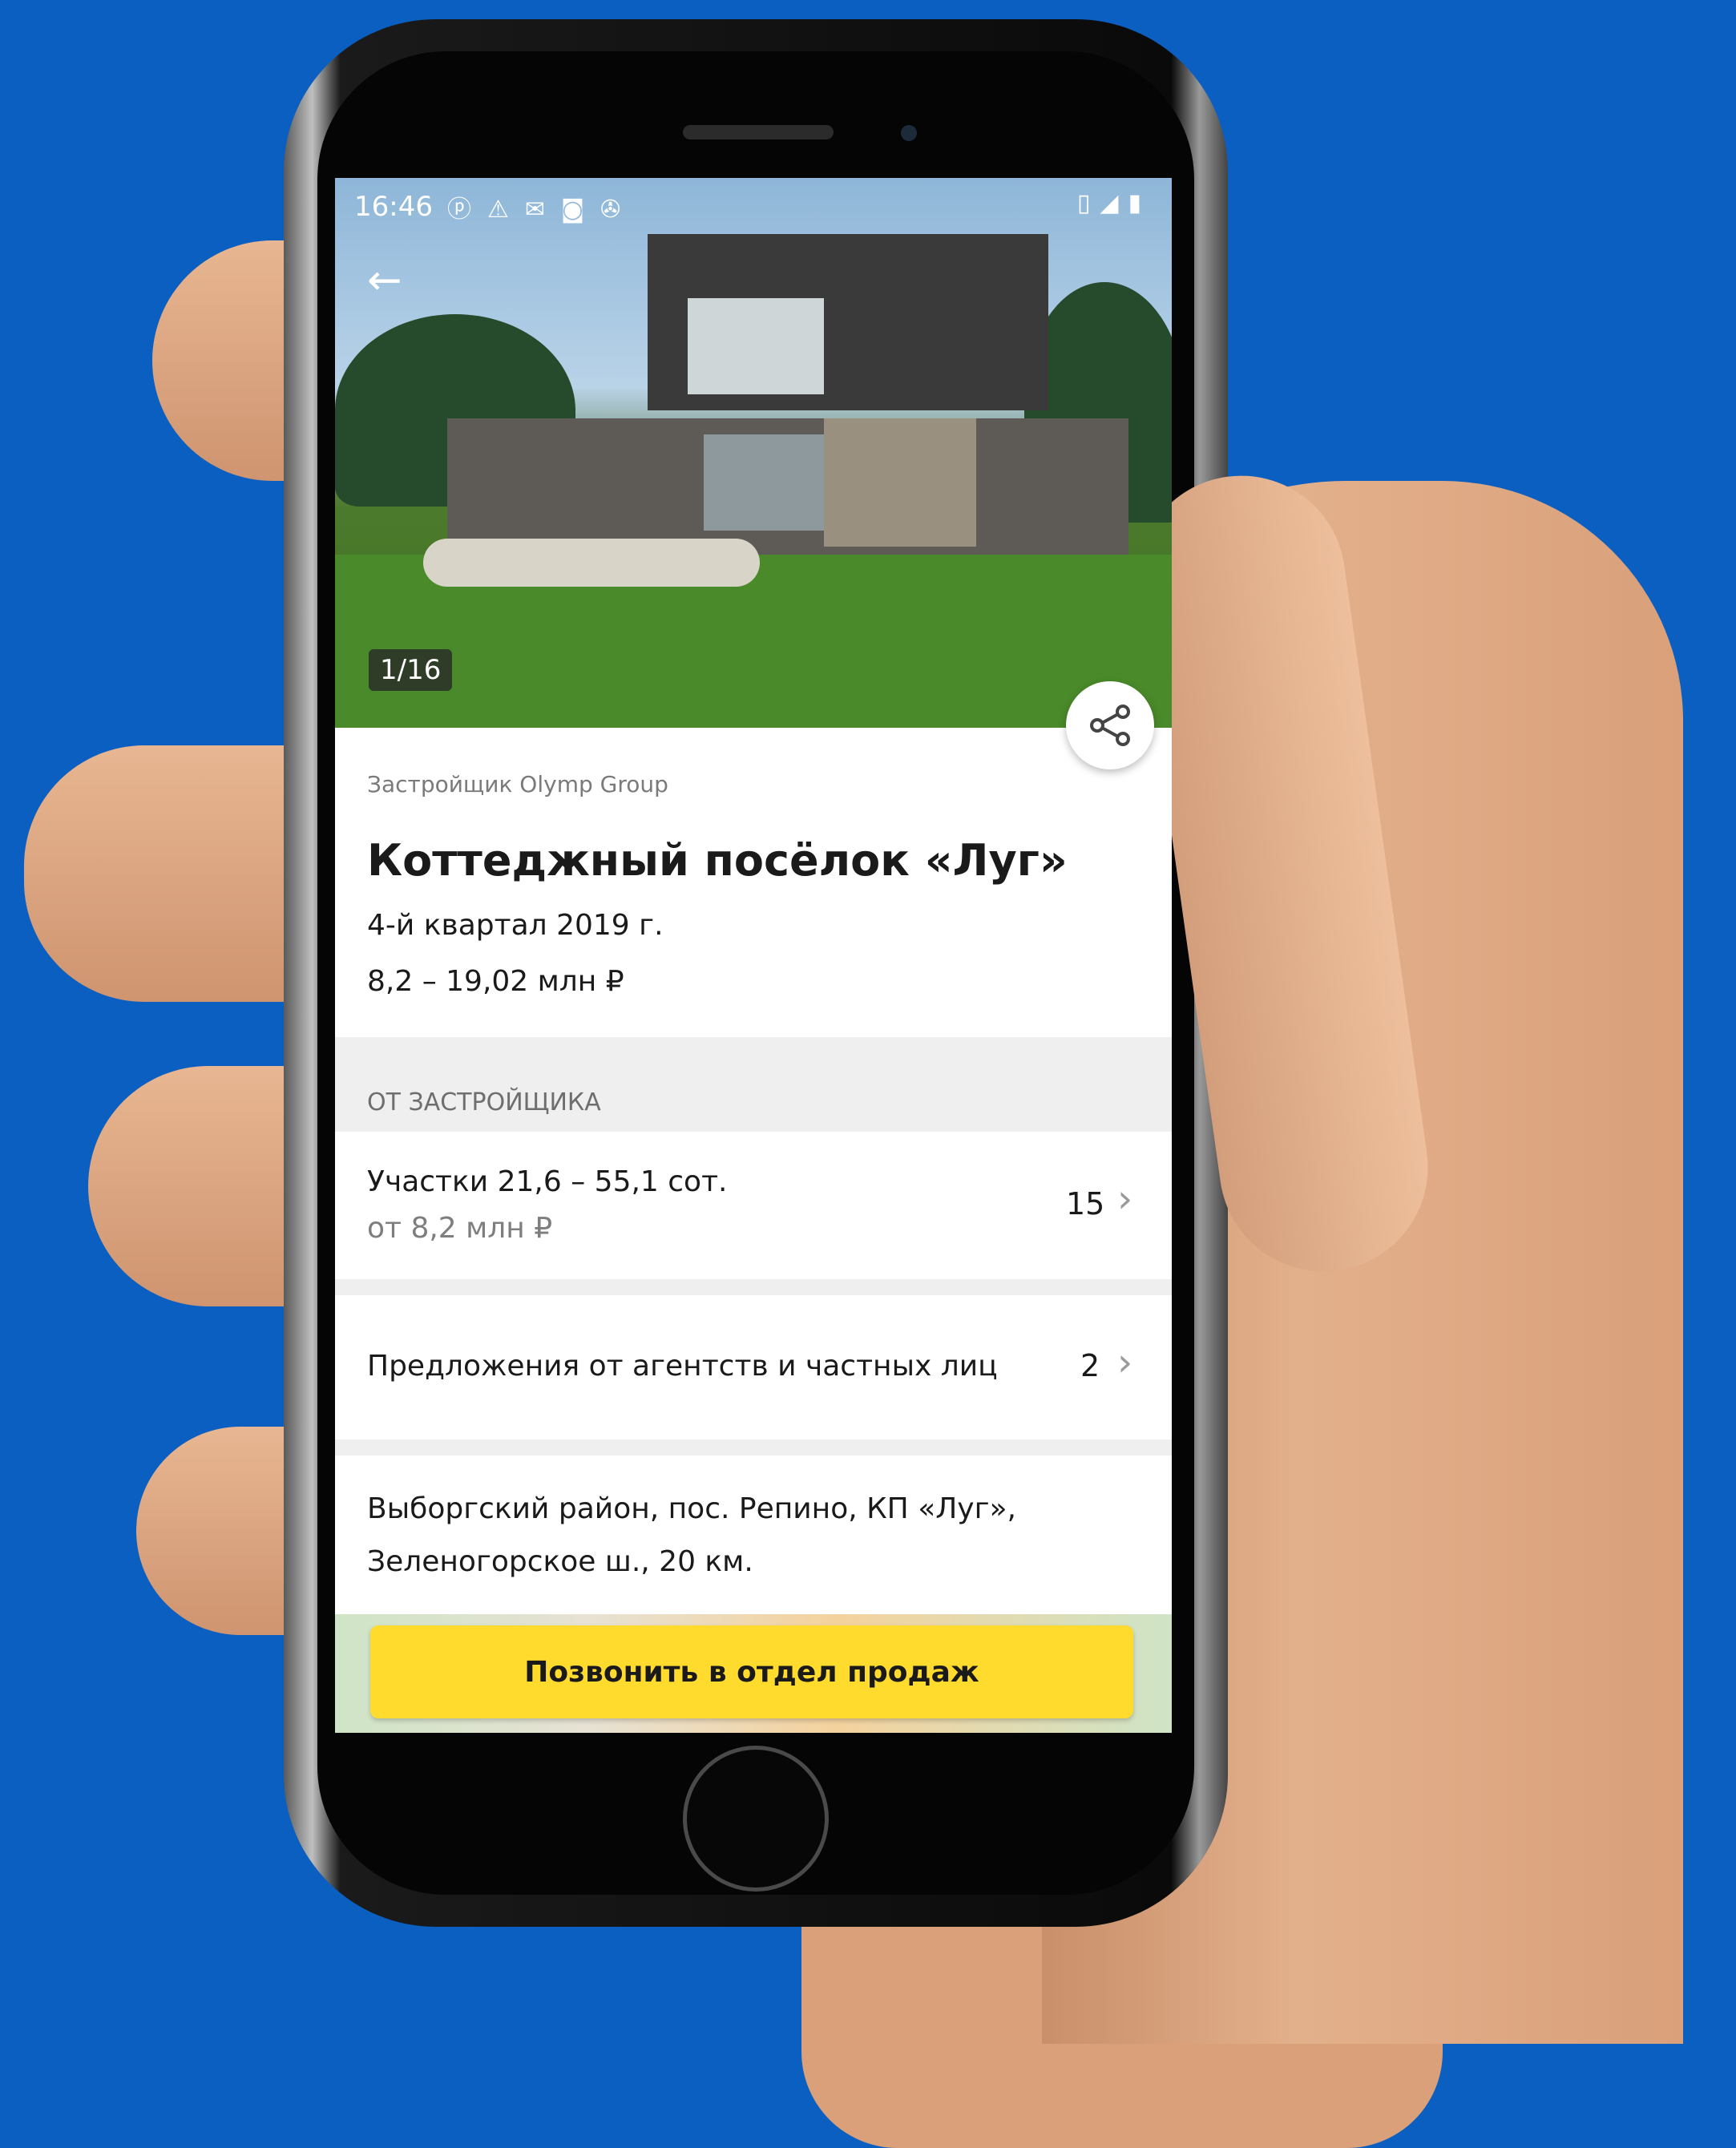 The width and height of the screenshot is (1736, 2148). Describe the element at coordinates (411, 670) in the screenshot. I see `photo-counter: 1/16` at that location.